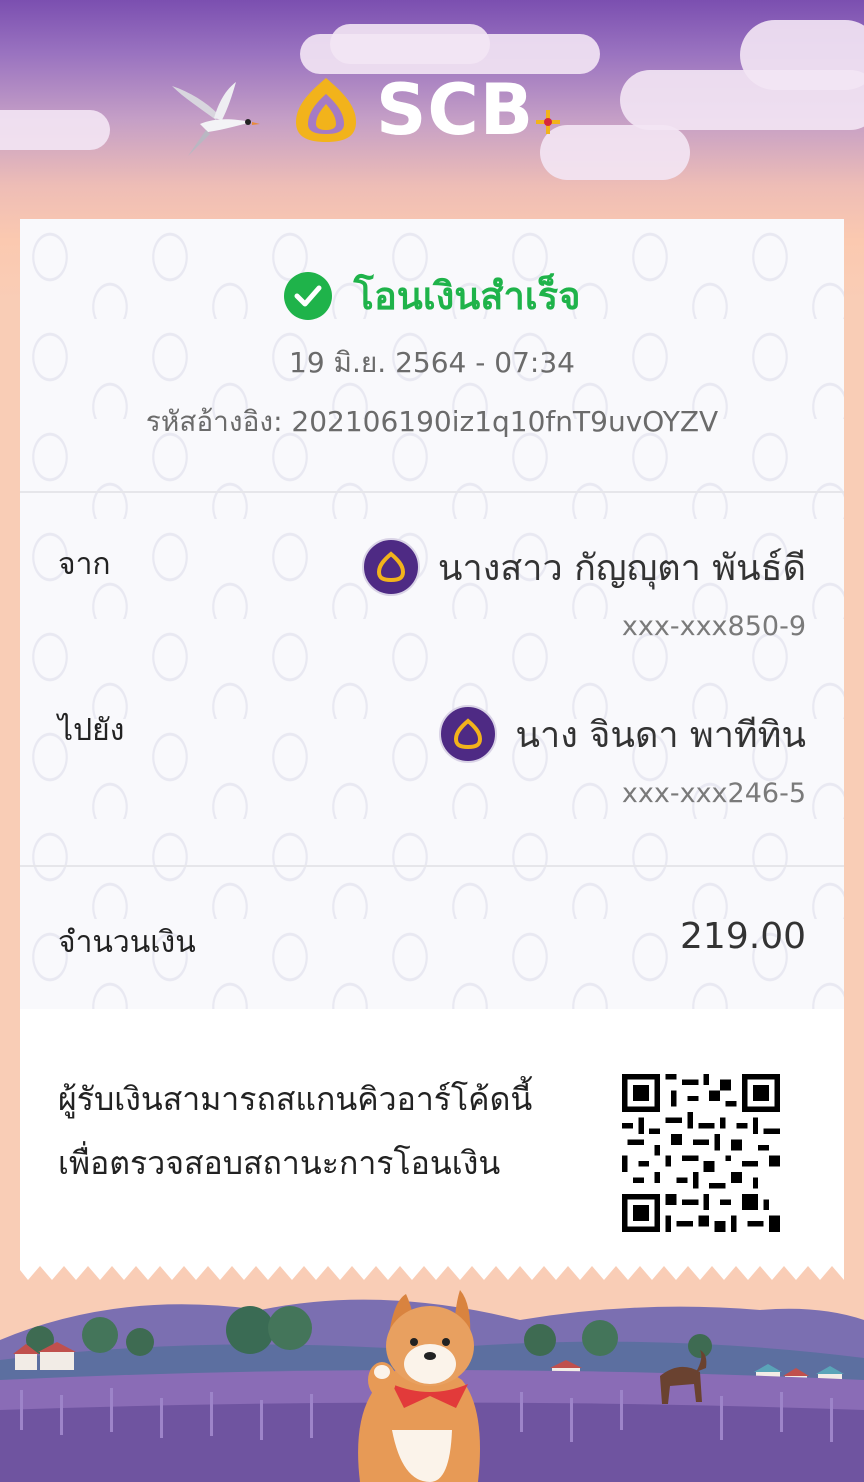 This screenshot has width=864, height=1482. I want to click on success-check-icon, so click(307, 295).